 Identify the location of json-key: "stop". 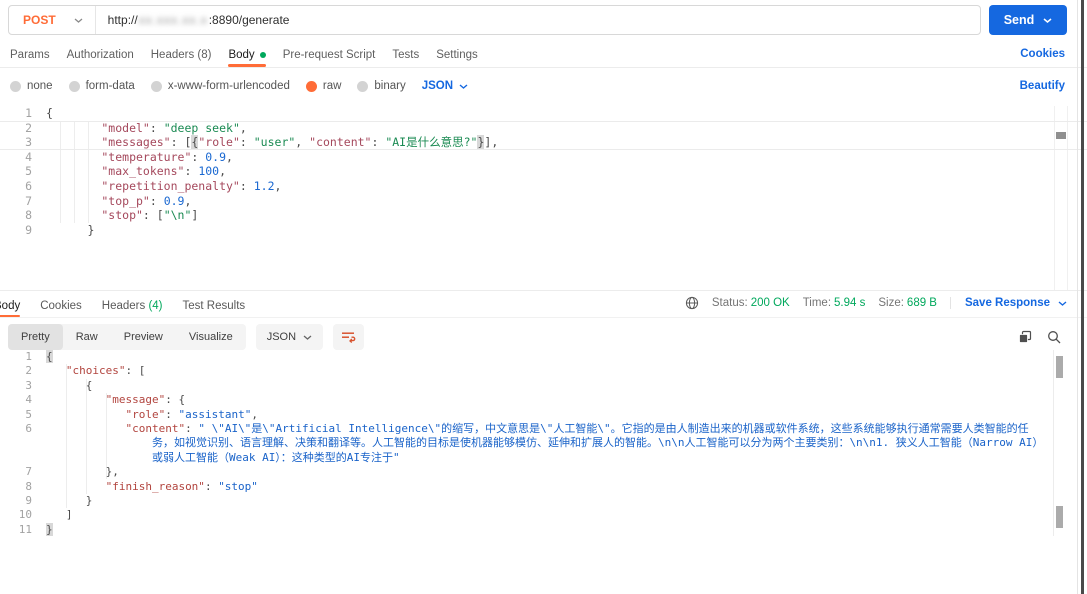
(122, 215).